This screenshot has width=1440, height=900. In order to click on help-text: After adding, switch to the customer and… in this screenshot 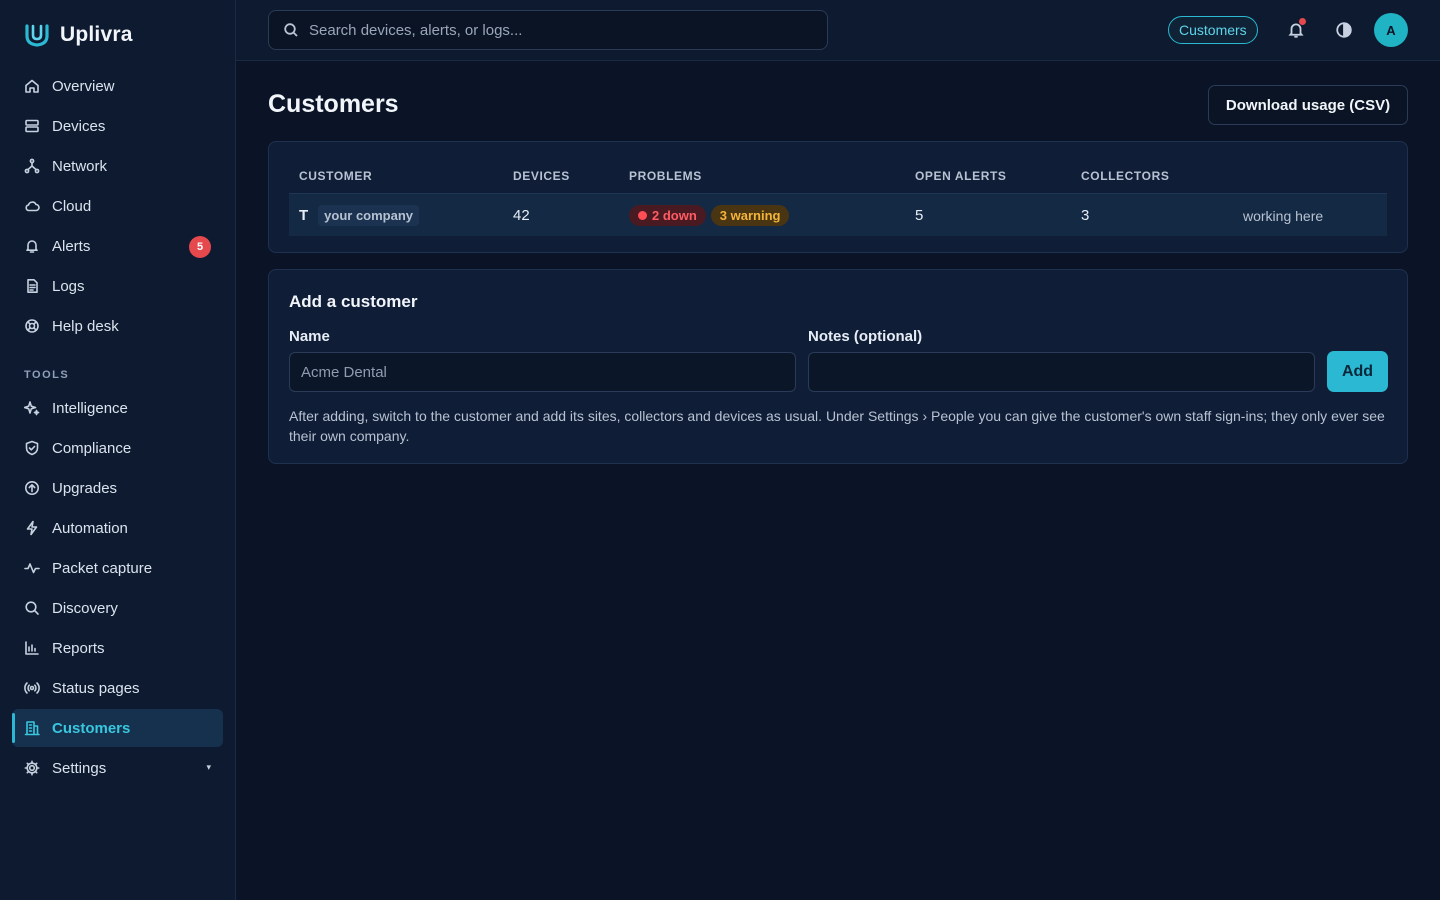, I will do `click(837, 426)`.